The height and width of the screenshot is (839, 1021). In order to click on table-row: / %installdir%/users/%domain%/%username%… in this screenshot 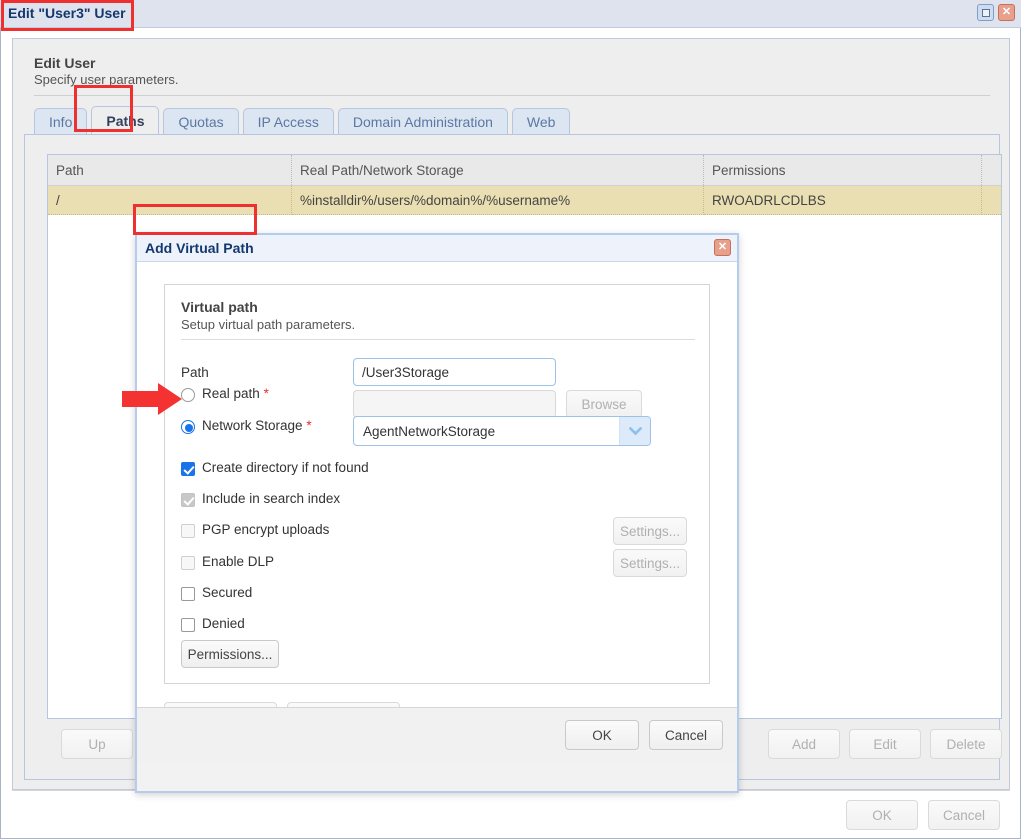, I will do `click(524, 200)`.